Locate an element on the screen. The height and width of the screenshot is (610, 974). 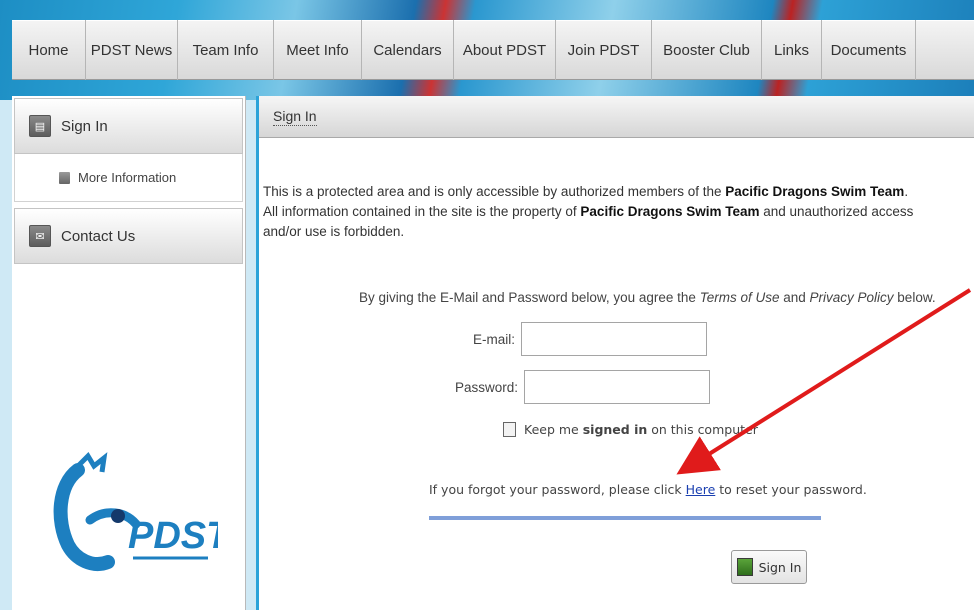
nav-documents: Documents is located at coordinates (869, 50).